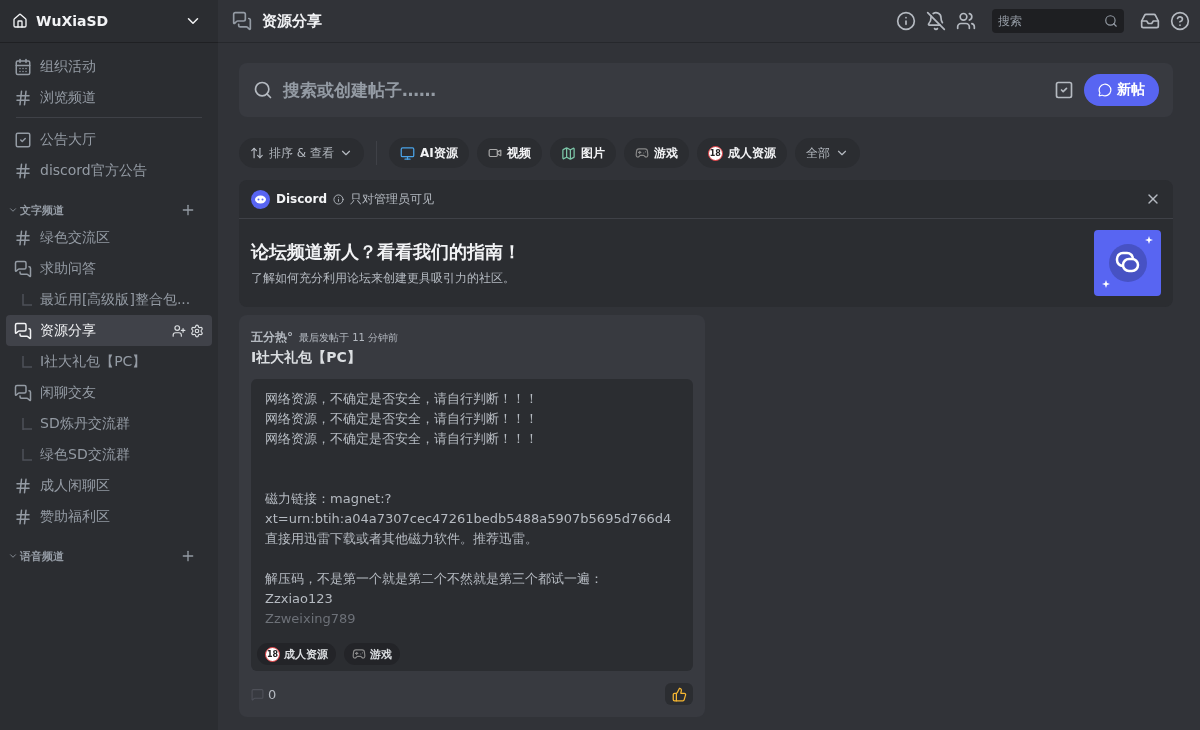  What do you see at coordinates (257, 694) in the screenshot?
I see `comment-icon` at bounding box center [257, 694].